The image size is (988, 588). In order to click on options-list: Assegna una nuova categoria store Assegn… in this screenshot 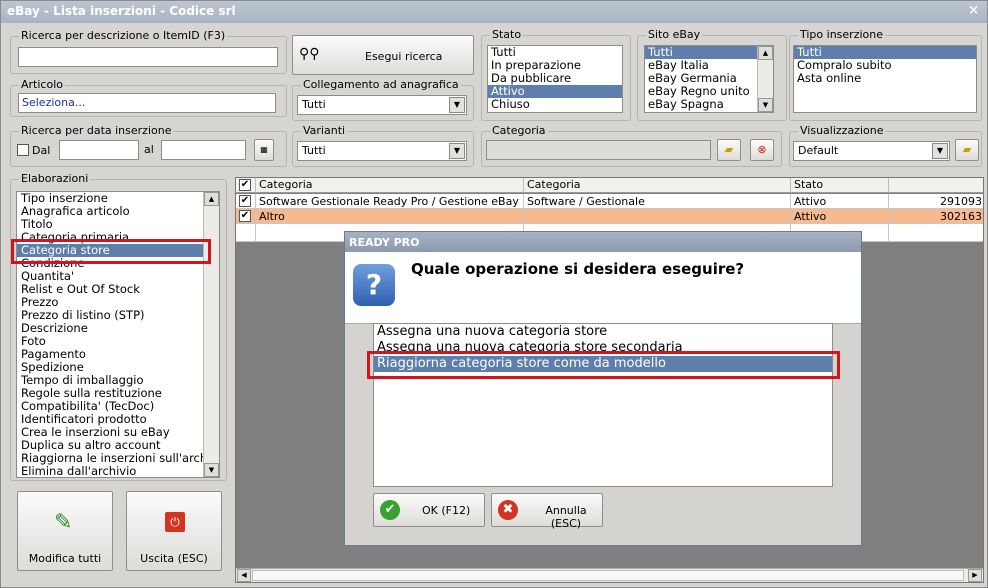, I will do `click(603, 405)`.